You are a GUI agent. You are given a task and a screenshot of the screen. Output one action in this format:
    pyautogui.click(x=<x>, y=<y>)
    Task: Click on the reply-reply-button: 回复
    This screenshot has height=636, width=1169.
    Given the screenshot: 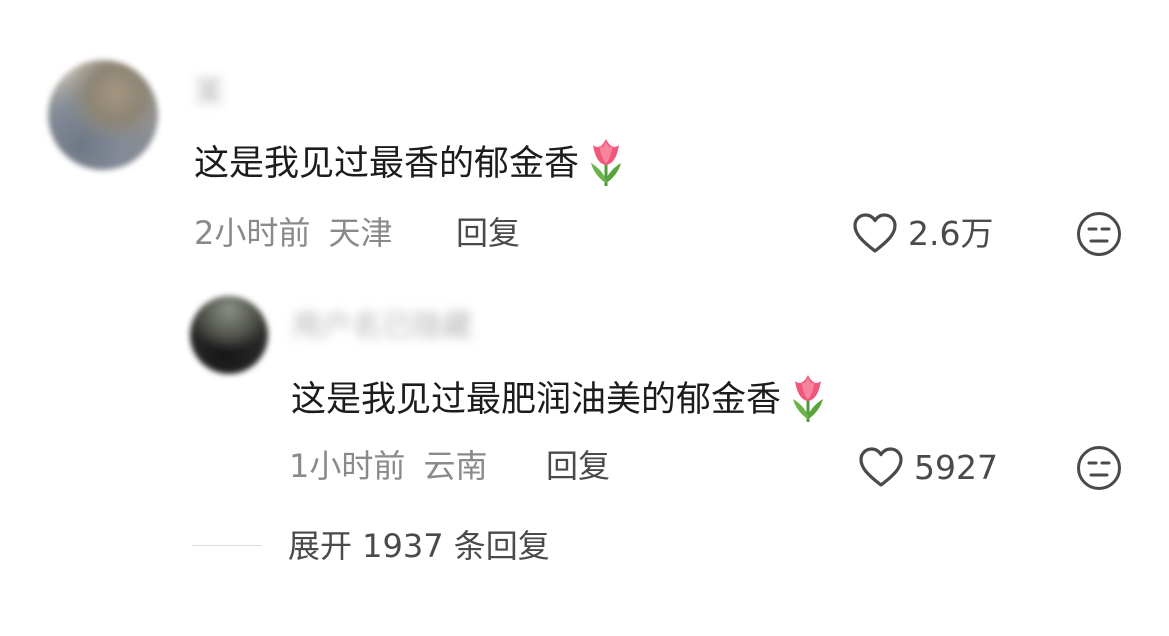 What is the action you would take?
    pyautogui.click(x=578, y=466)
    